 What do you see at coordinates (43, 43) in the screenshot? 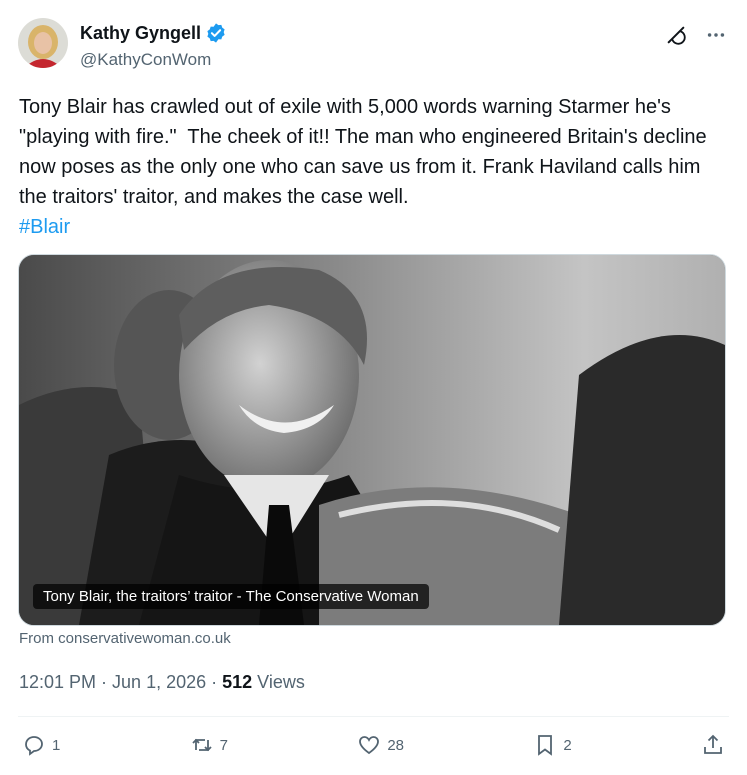
I see `author-avatar` at bounding box center [43, 43].